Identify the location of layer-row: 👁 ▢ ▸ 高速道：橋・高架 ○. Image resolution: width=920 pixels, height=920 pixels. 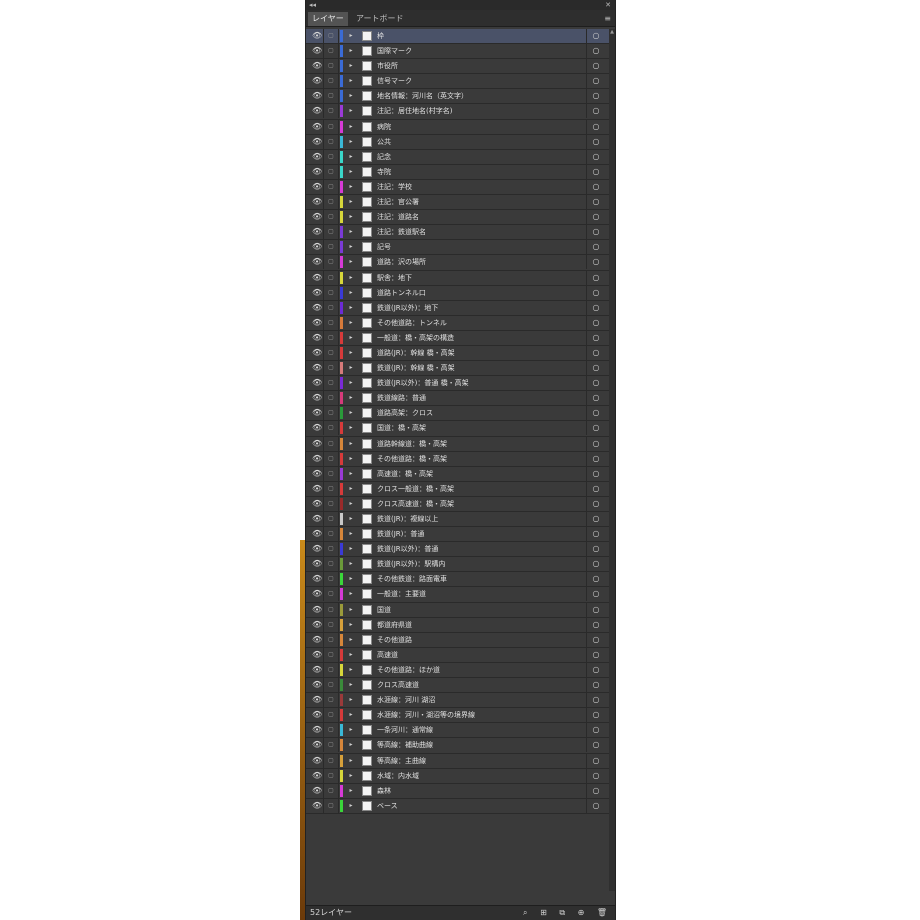
(457, 474).